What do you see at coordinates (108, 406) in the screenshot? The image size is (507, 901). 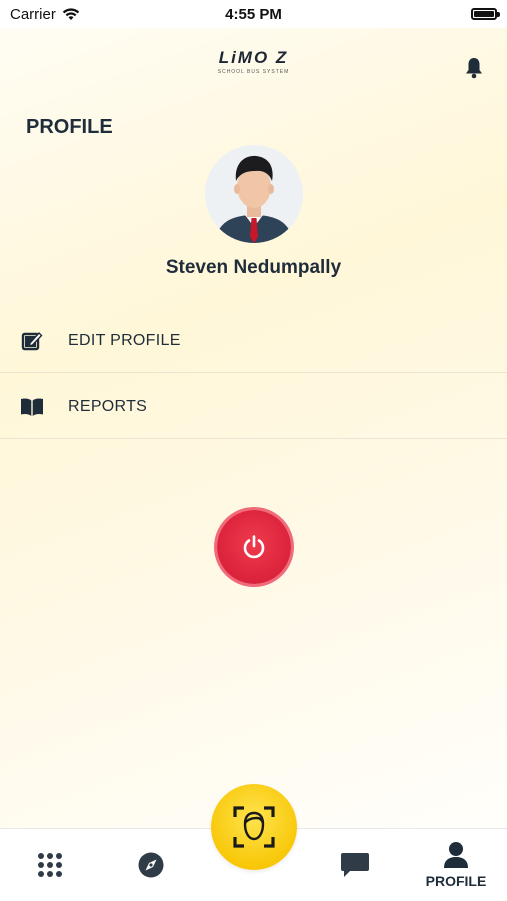 I see `menu-item-label: REPORTS` at bounding box center [108, 406].